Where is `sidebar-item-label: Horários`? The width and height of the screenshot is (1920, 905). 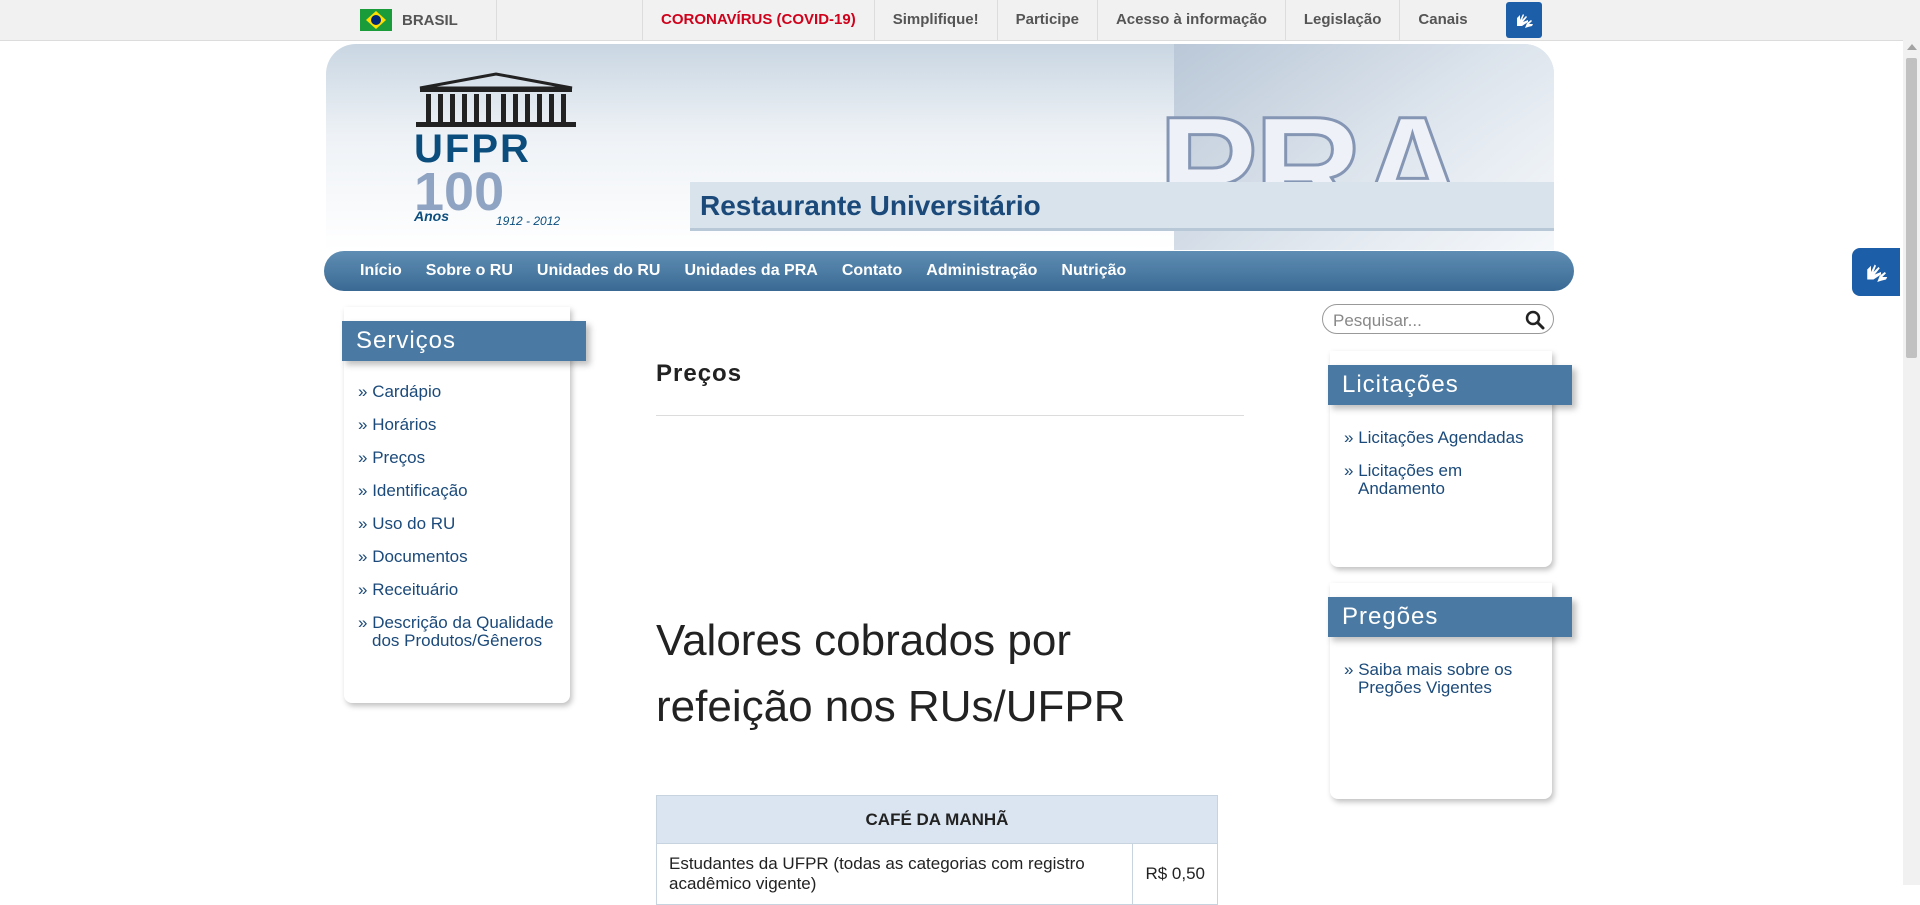
sidebar-item-label: Horários is located at coordinates (404, 424).